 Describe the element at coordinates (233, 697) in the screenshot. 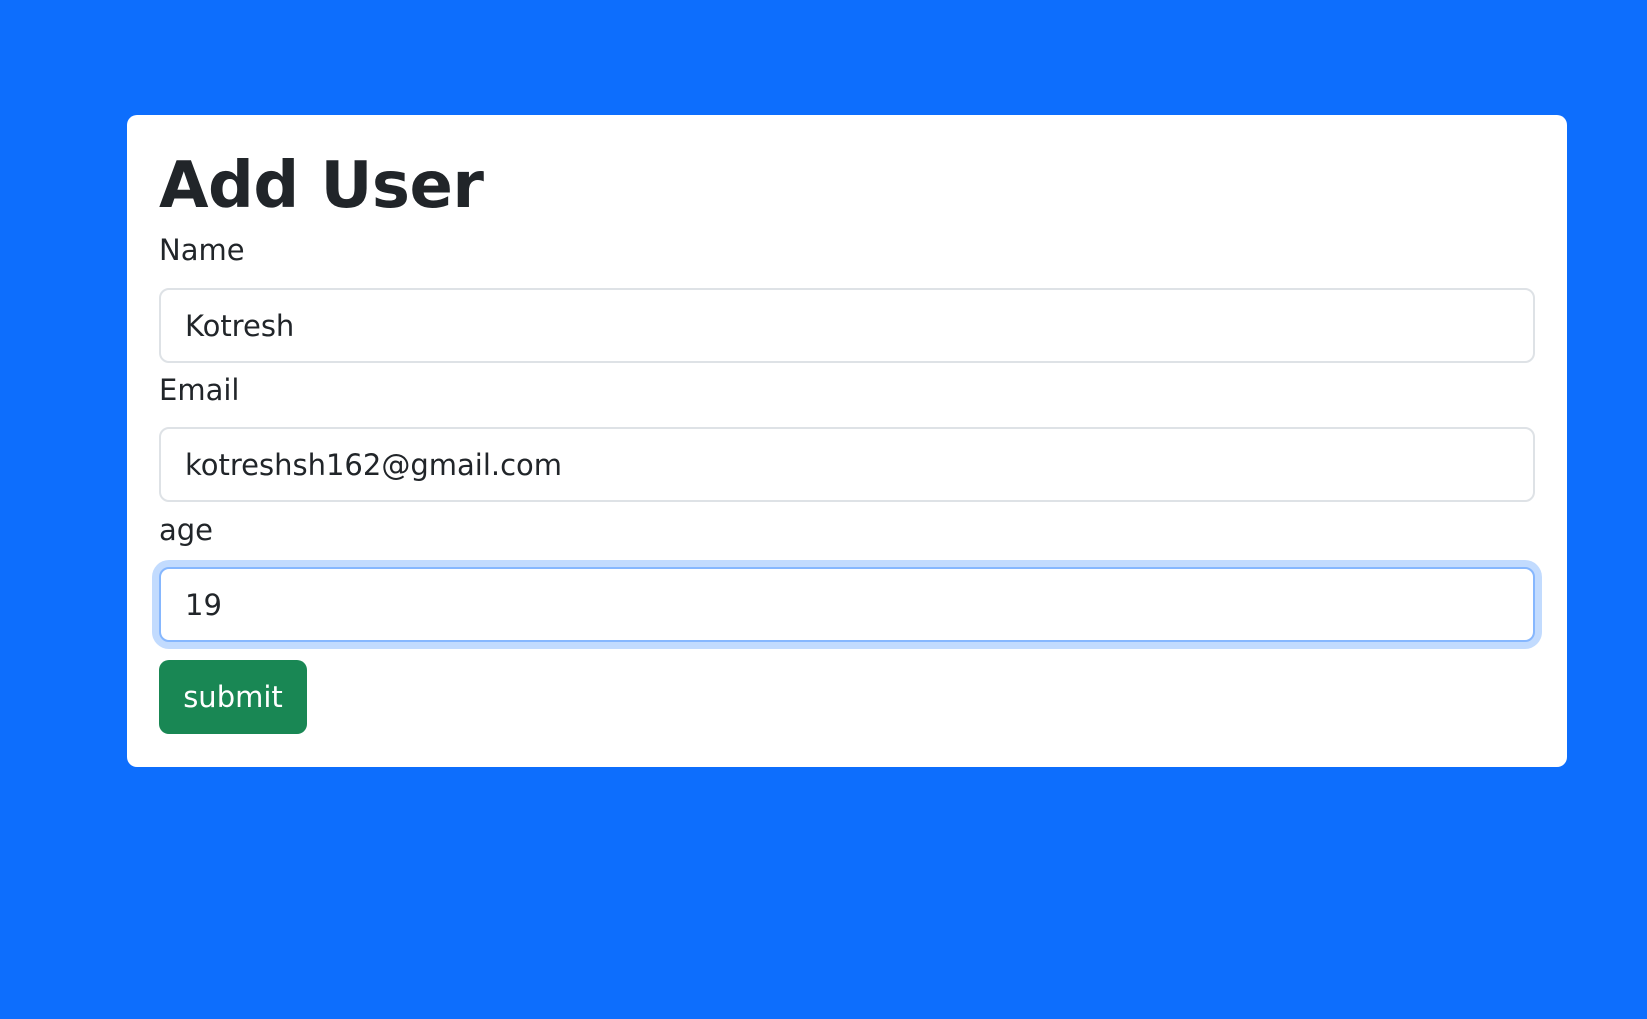

I see `submit-button: submit` at that location.